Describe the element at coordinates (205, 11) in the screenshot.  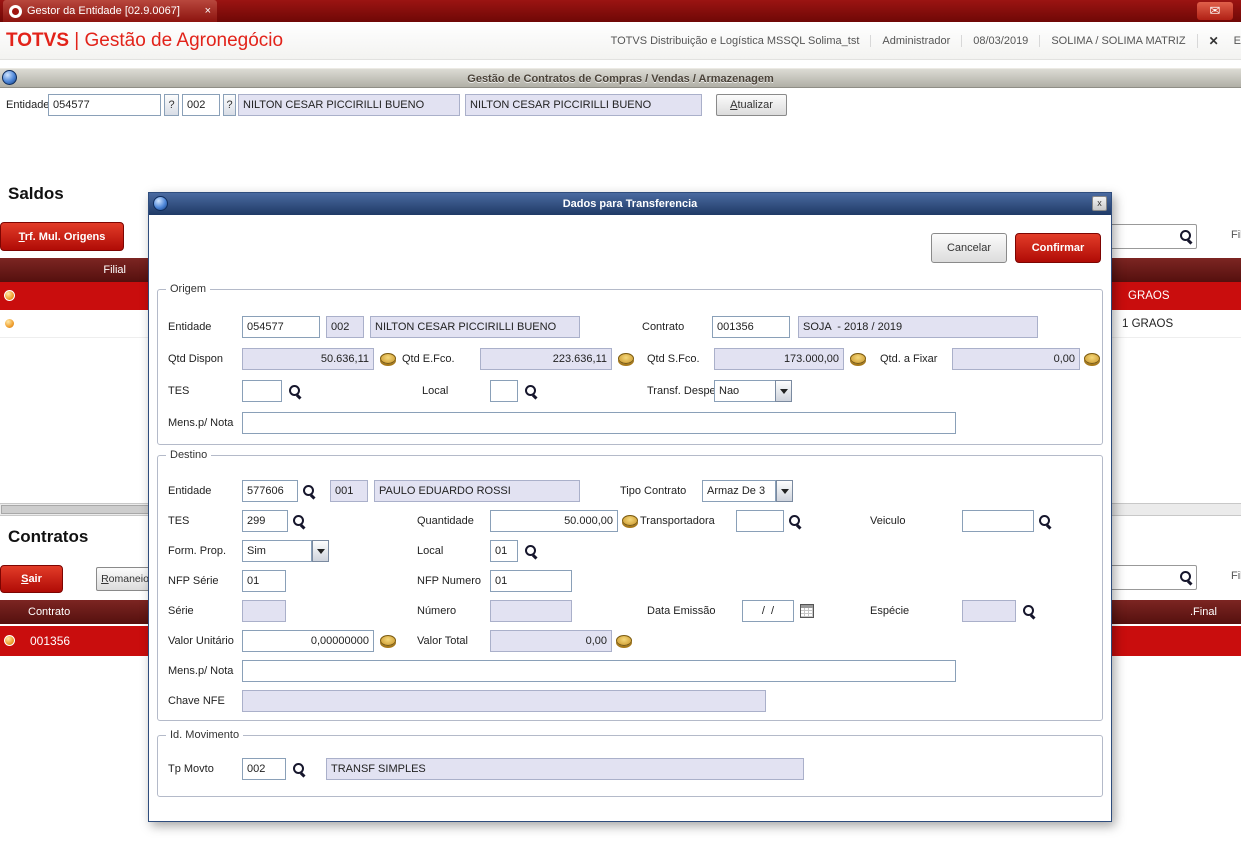
I see `tab-close-icon: ×` at that location.